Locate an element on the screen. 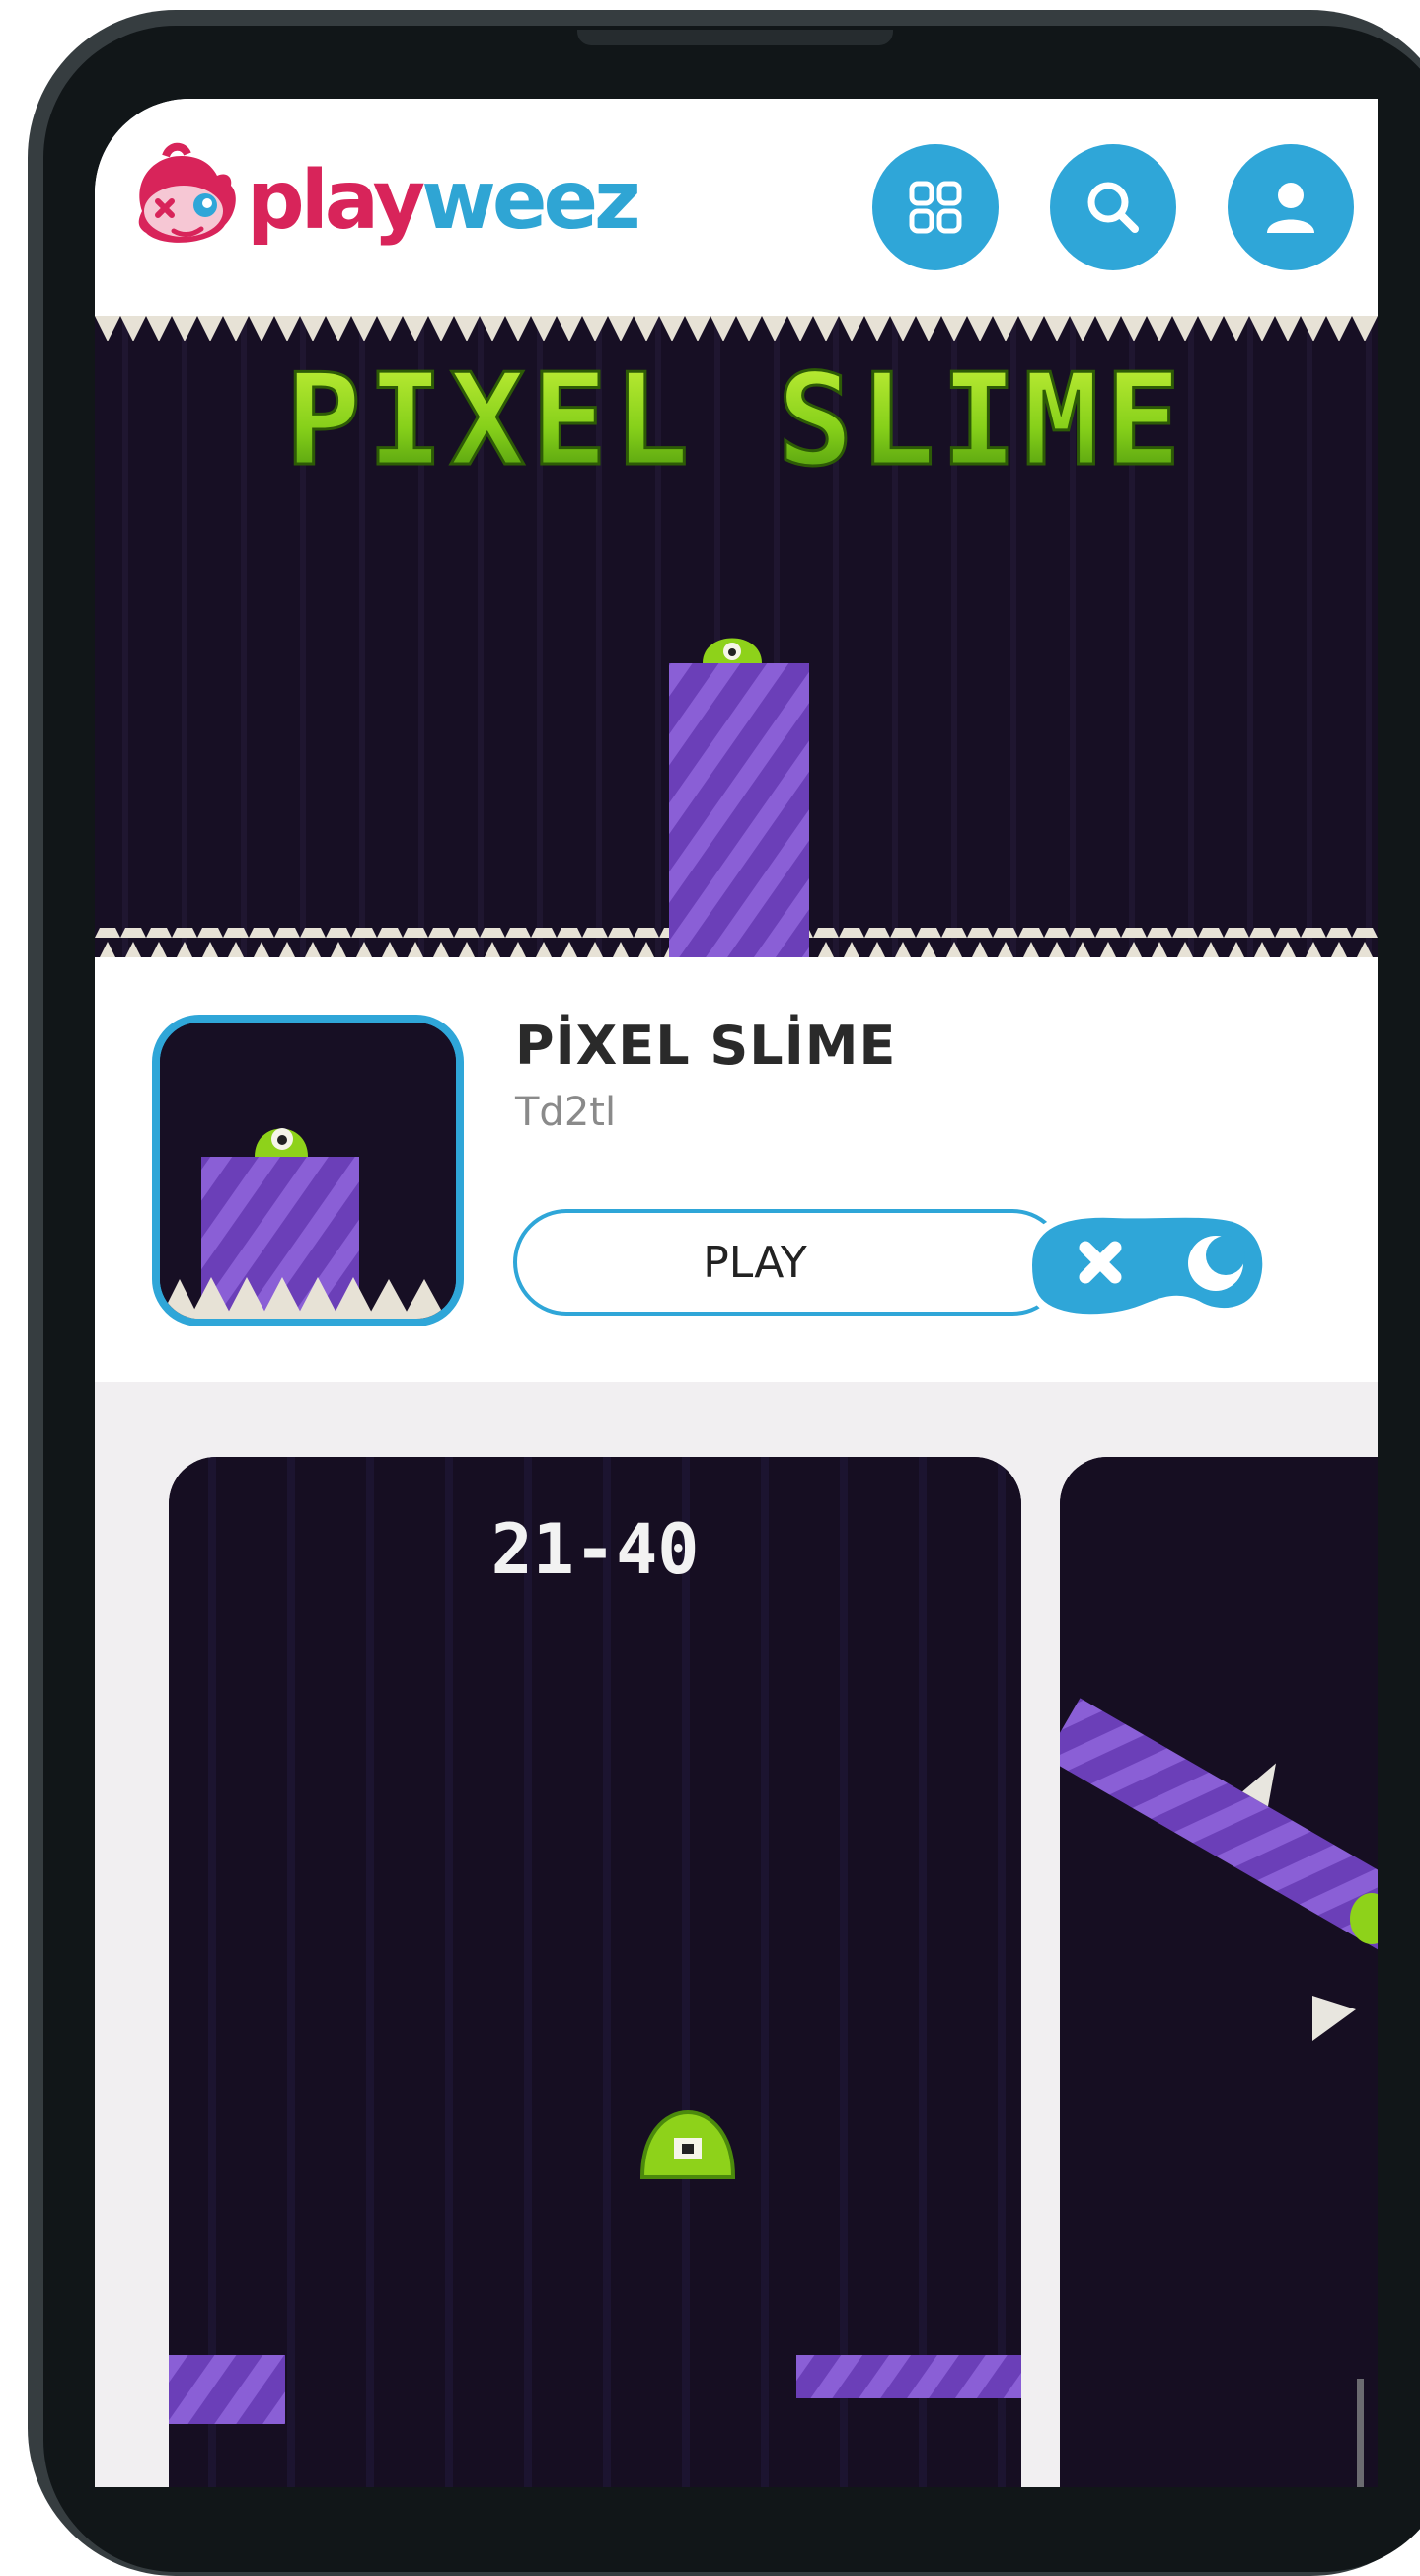 Image resolution: width=1420 pixels, height=2576 pixels. platform-right is located at coordinates (908, 2376).